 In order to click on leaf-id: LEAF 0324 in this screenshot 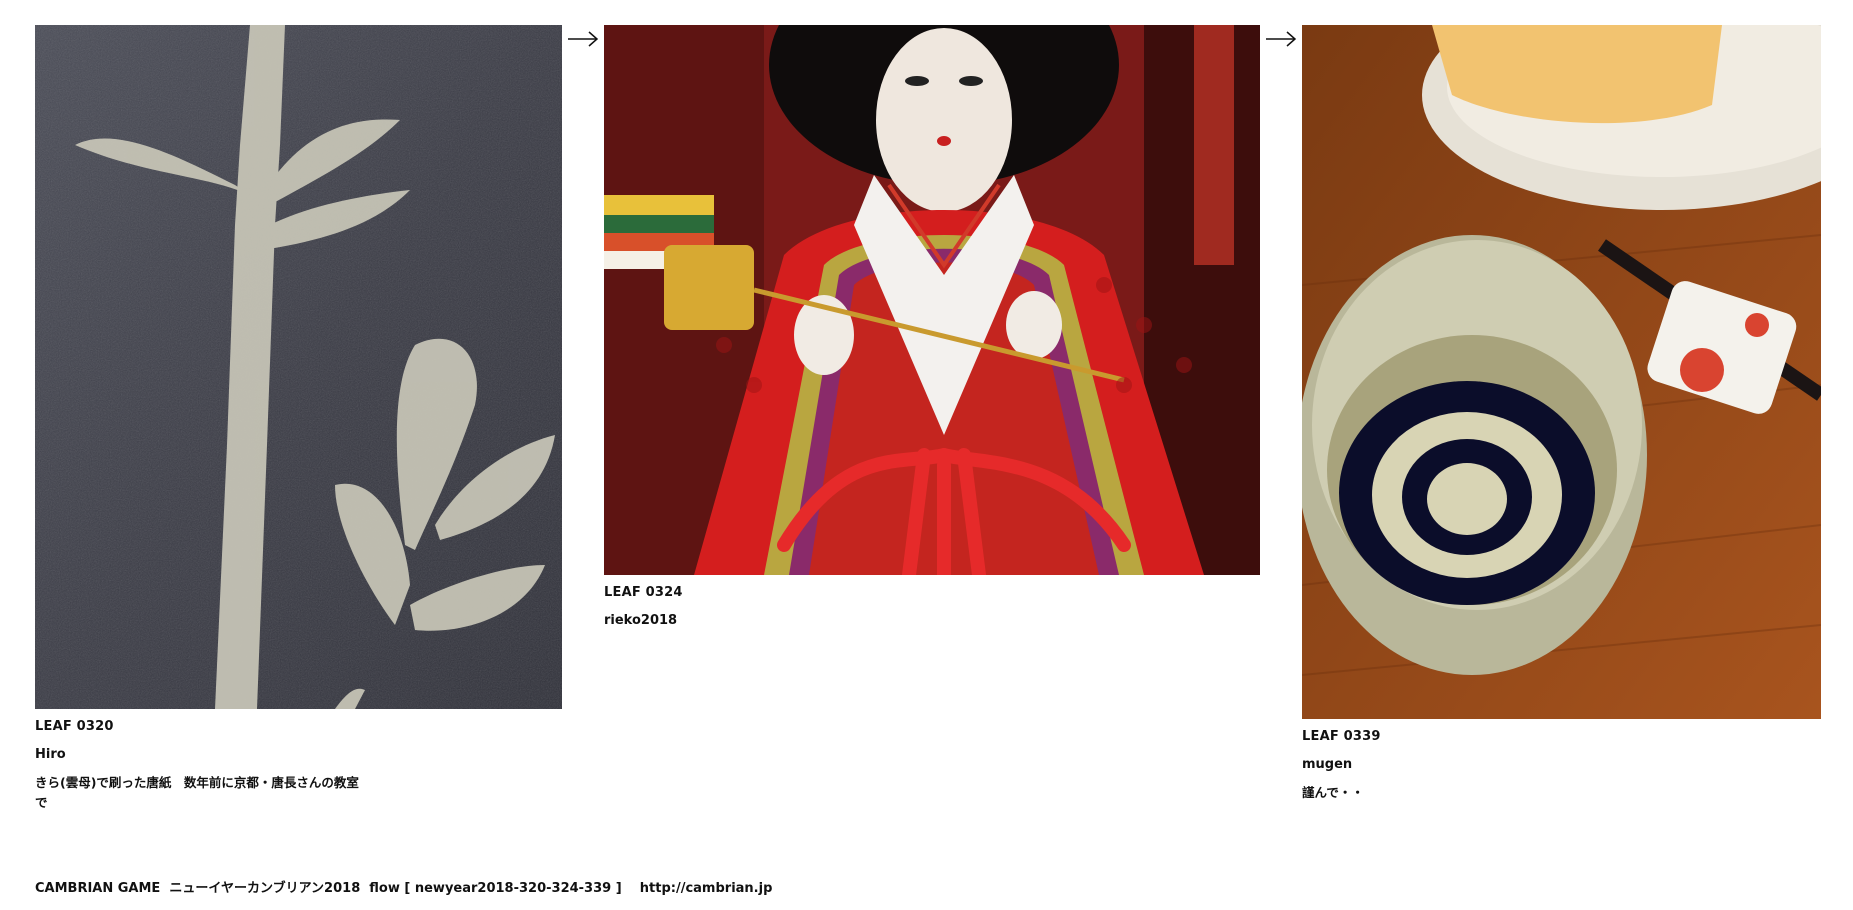, I will do `click(643, 592)`.